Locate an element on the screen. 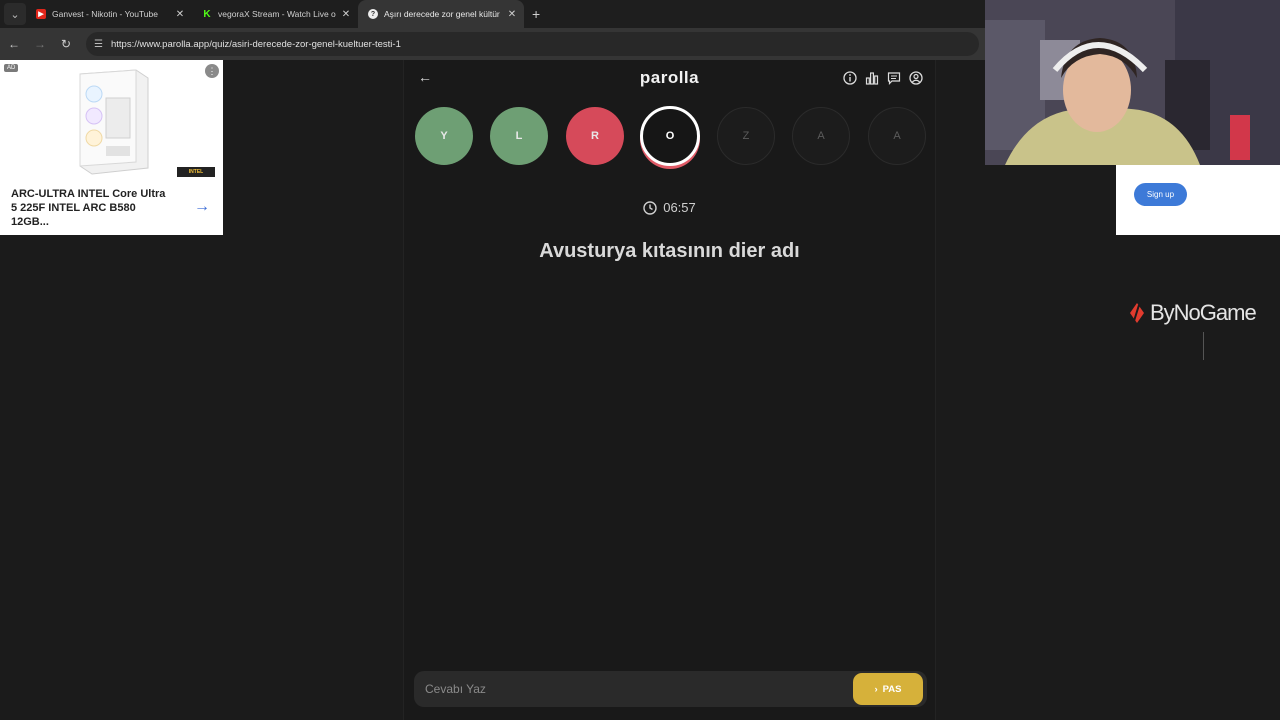 The width and height of the screenshot is (1280, 720). brand-logo: INTEL is located at coordinates (196, 172).